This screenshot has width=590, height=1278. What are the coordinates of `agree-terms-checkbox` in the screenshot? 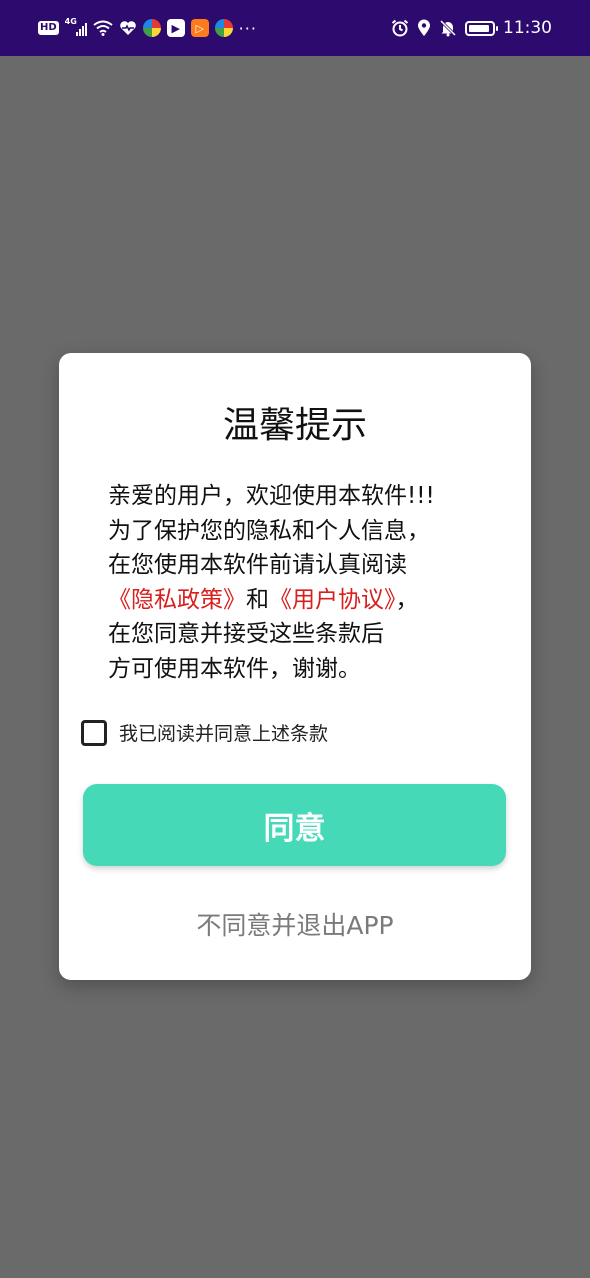 It's located at (94, 732).